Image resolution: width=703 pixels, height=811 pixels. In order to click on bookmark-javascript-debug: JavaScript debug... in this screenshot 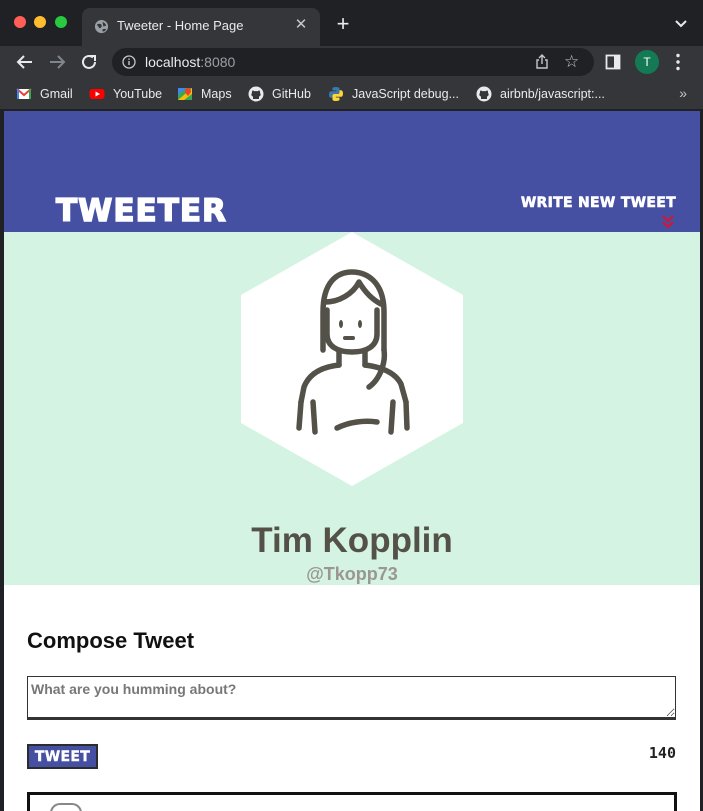, I will do `click(393, 94)`.